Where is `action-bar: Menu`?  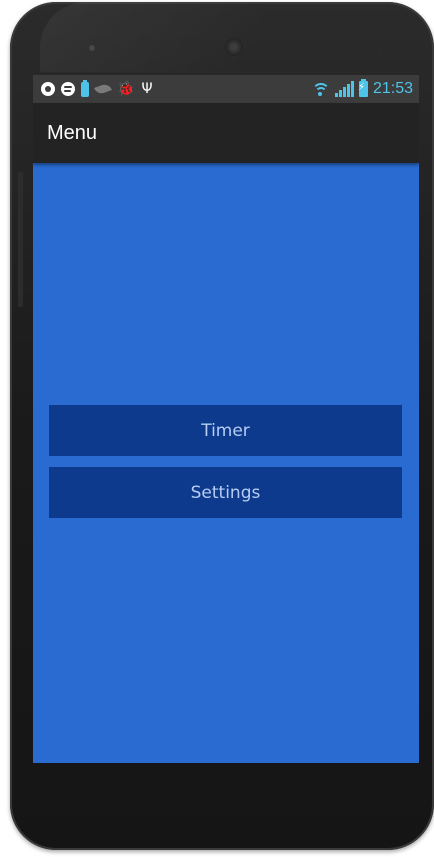 action-bar: Menu is located at coordinates (226, 133).